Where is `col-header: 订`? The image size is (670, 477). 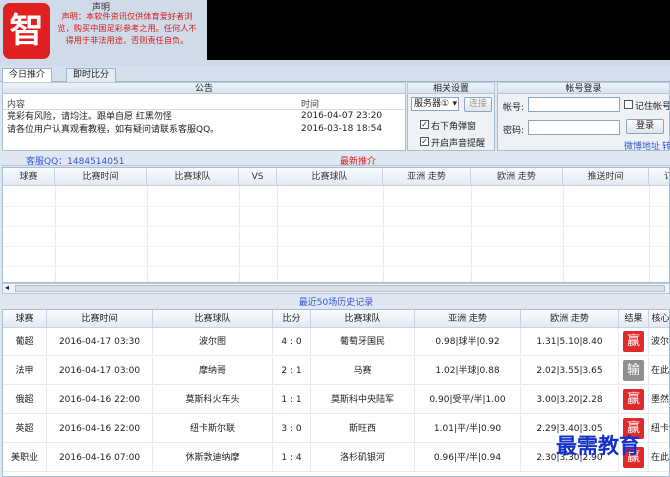
col-header: 订 is located at coordinates (659, 177).